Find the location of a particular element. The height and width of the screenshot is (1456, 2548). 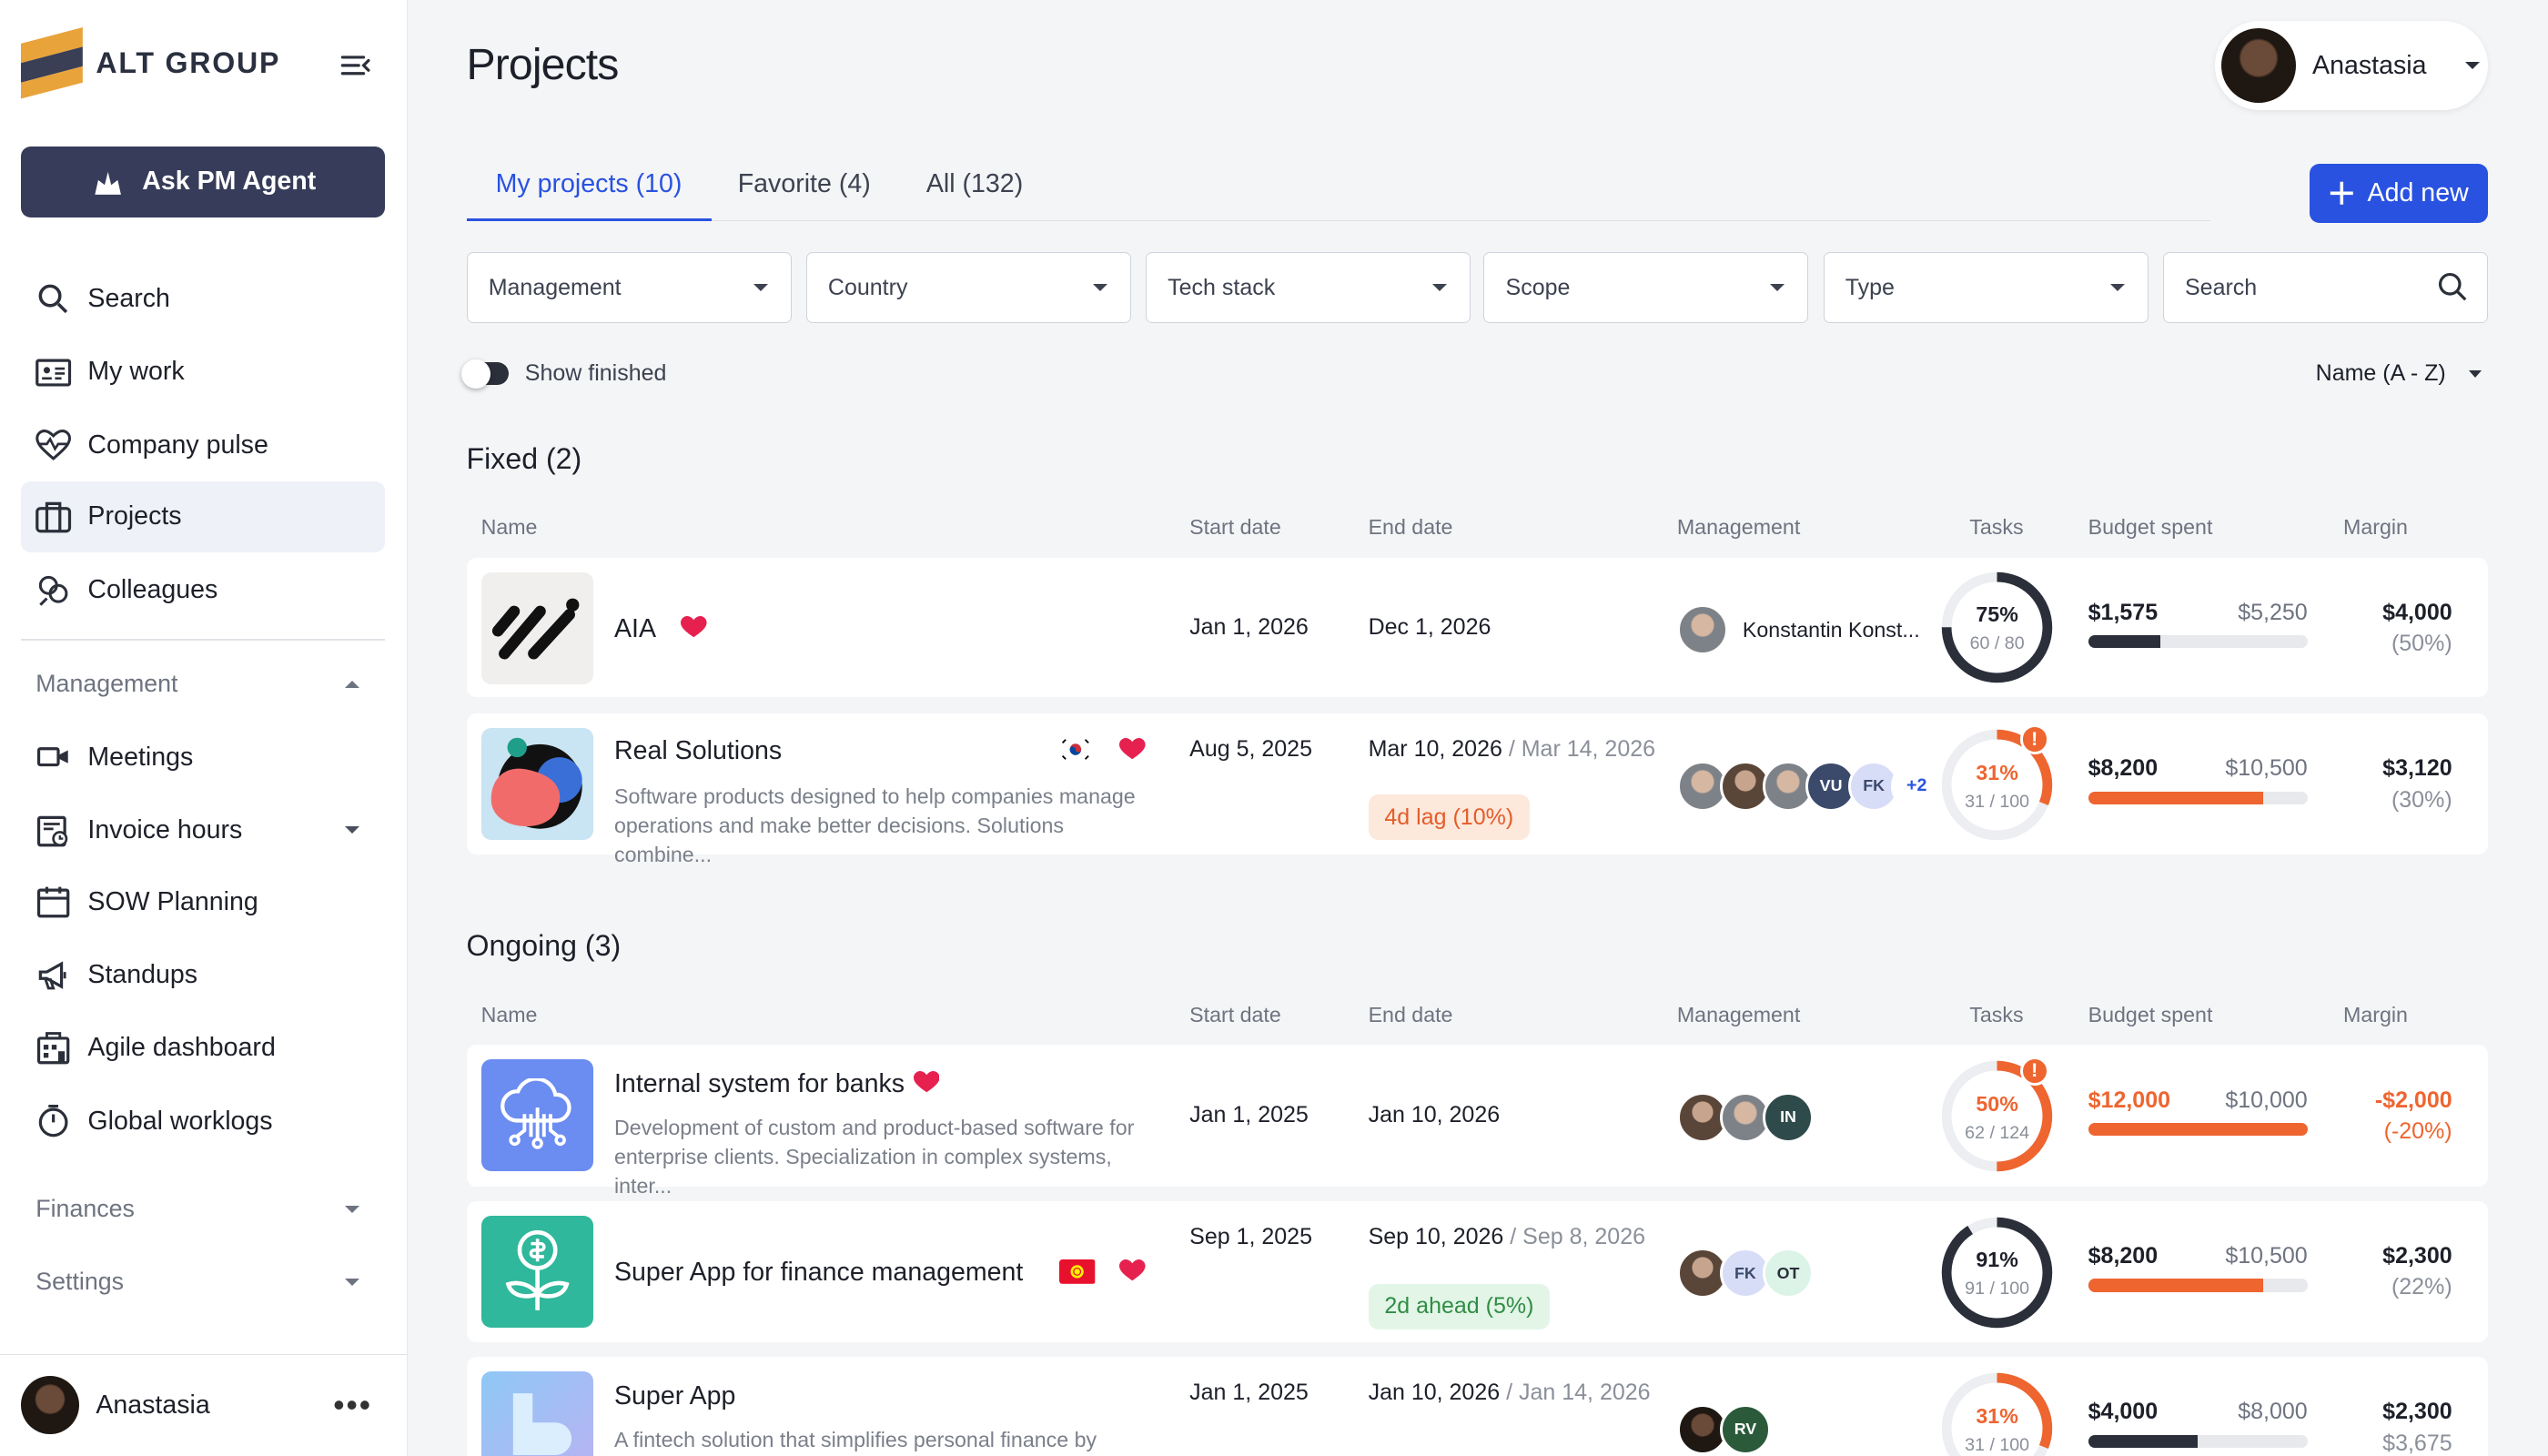

sidebar-item-label: My work is located at coordinates (136, 372).